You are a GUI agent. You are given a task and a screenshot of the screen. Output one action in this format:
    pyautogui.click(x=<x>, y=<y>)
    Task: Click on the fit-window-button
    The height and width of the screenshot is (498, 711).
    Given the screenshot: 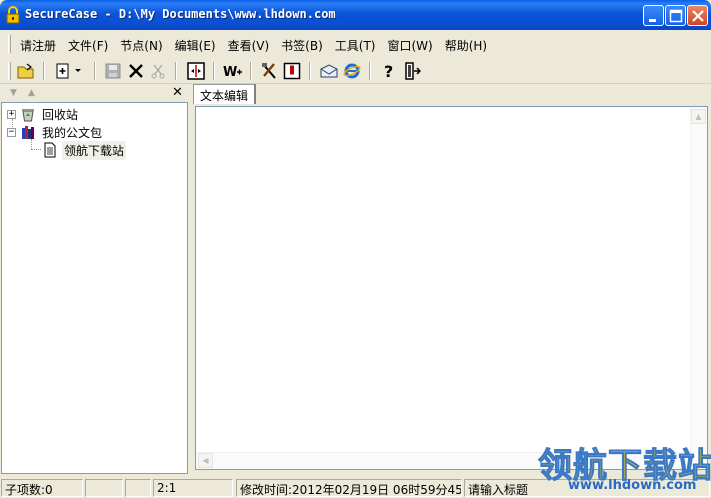 What is the action you would take?
    pyautogui.click(x=196, y=71)
    